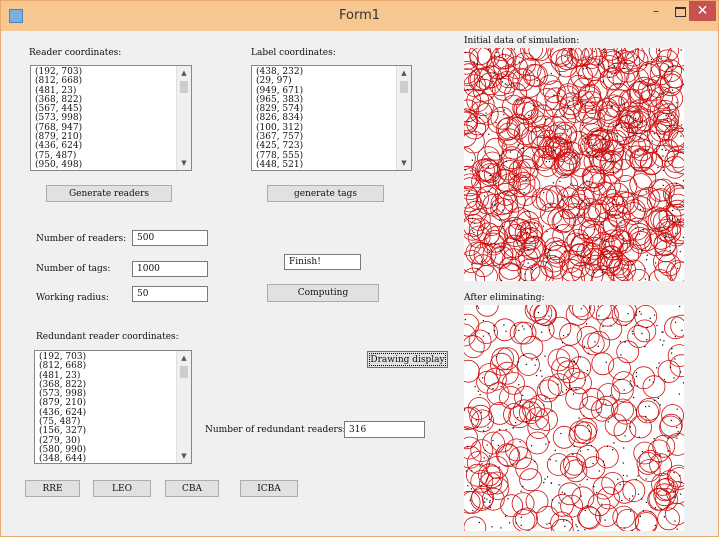  I want to click on drawing-display-button: Drawing display, so click(407, 359).